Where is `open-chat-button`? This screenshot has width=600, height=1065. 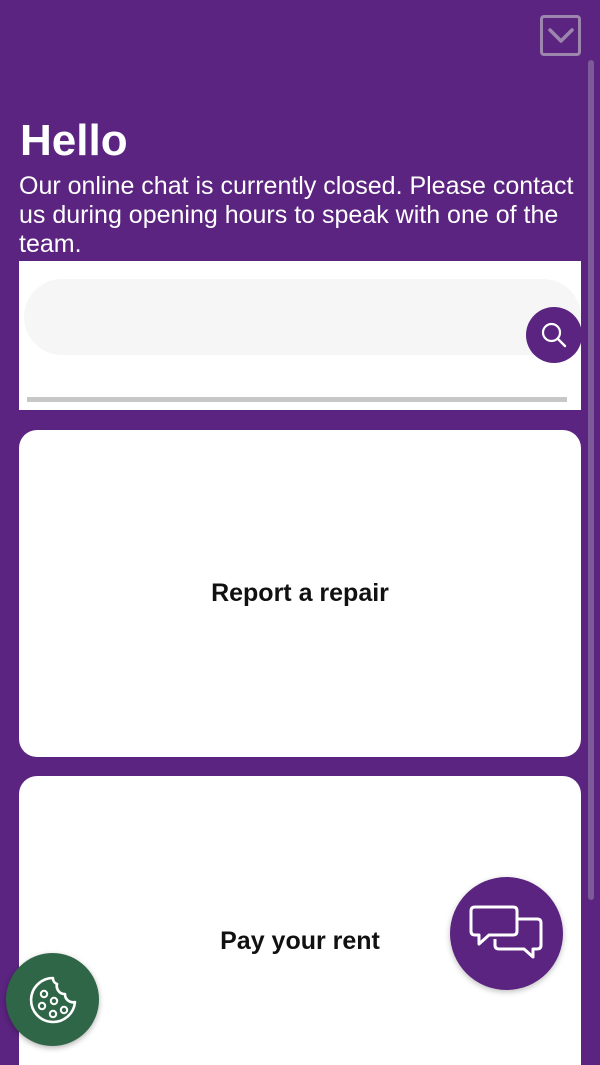 open-chat-button is located at coordinates (506, 933).